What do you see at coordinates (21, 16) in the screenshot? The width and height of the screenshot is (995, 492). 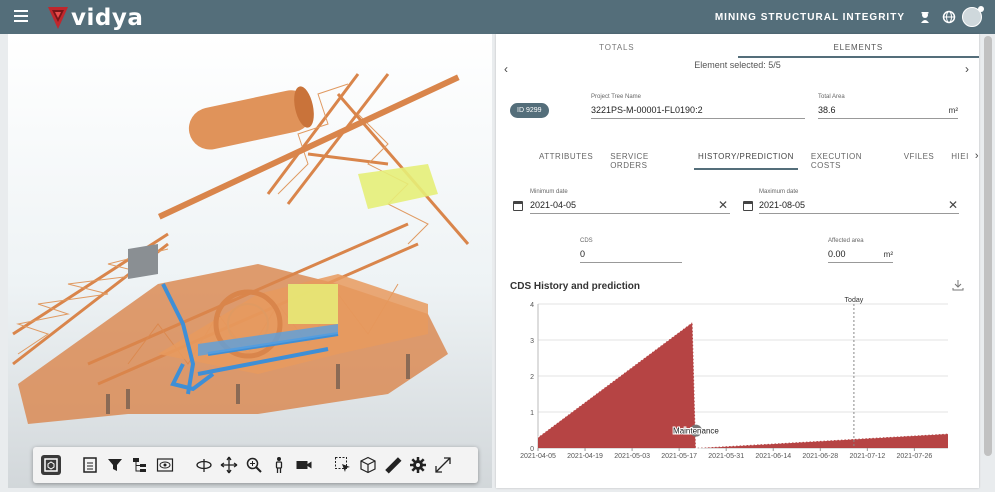 I see `menu-icon` at bounding box center [21, 16].